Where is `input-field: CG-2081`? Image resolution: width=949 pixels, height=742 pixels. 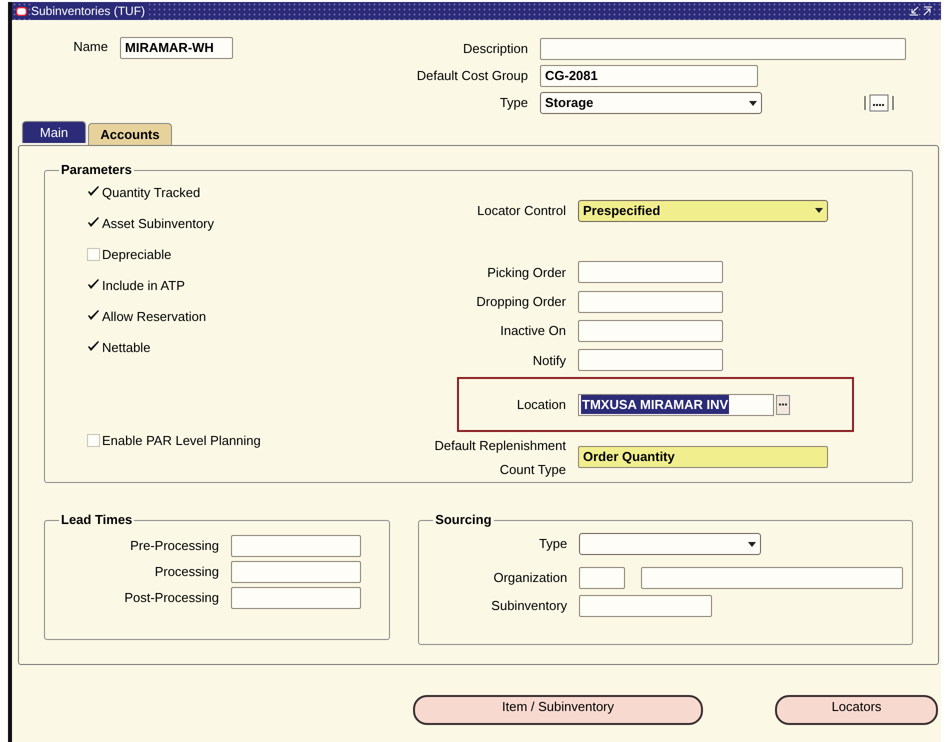 input-field: CG-2081 is located at coordinates (649, 76).